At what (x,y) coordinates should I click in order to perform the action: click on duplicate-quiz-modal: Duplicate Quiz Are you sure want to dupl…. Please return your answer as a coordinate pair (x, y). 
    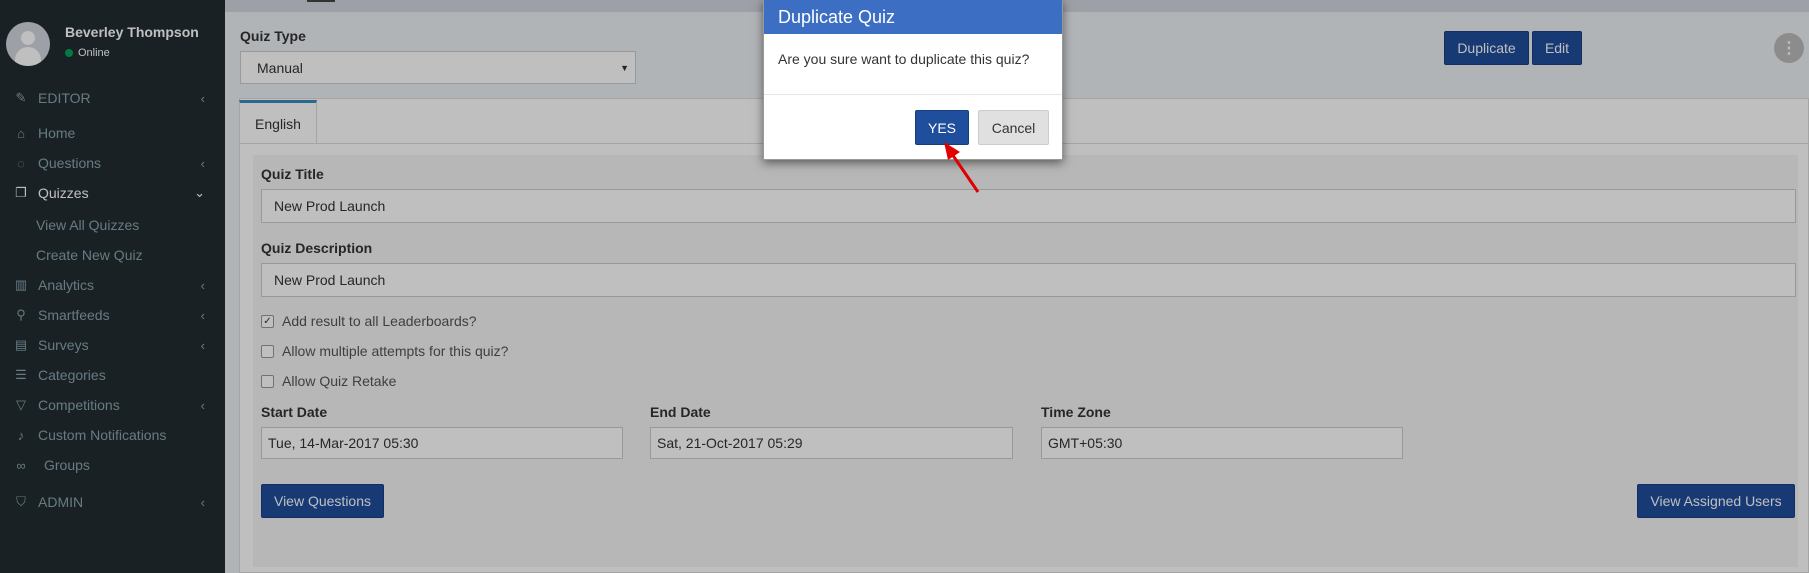
    Looking at the image, I should click on (913, 80).